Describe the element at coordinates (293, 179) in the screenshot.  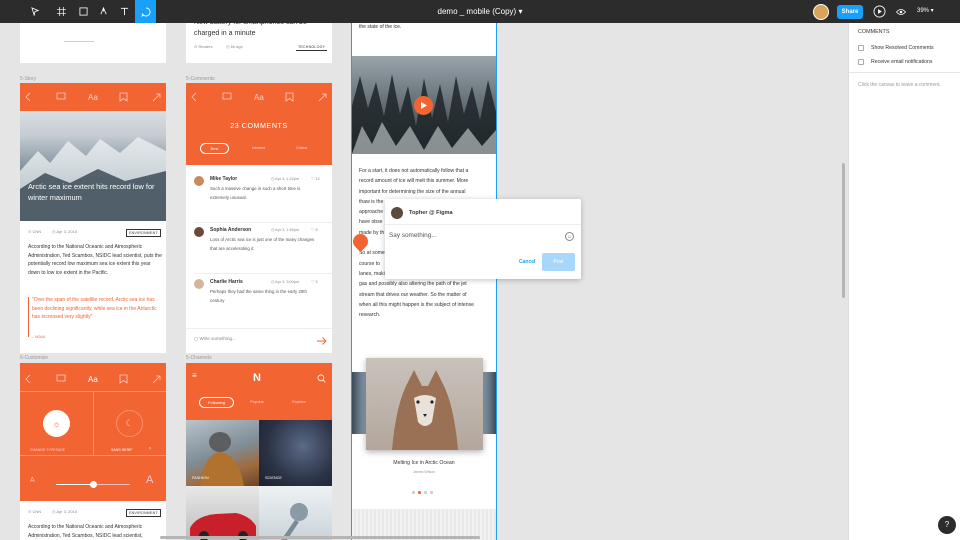
I see `comment-time: 1:22pm` at that location.